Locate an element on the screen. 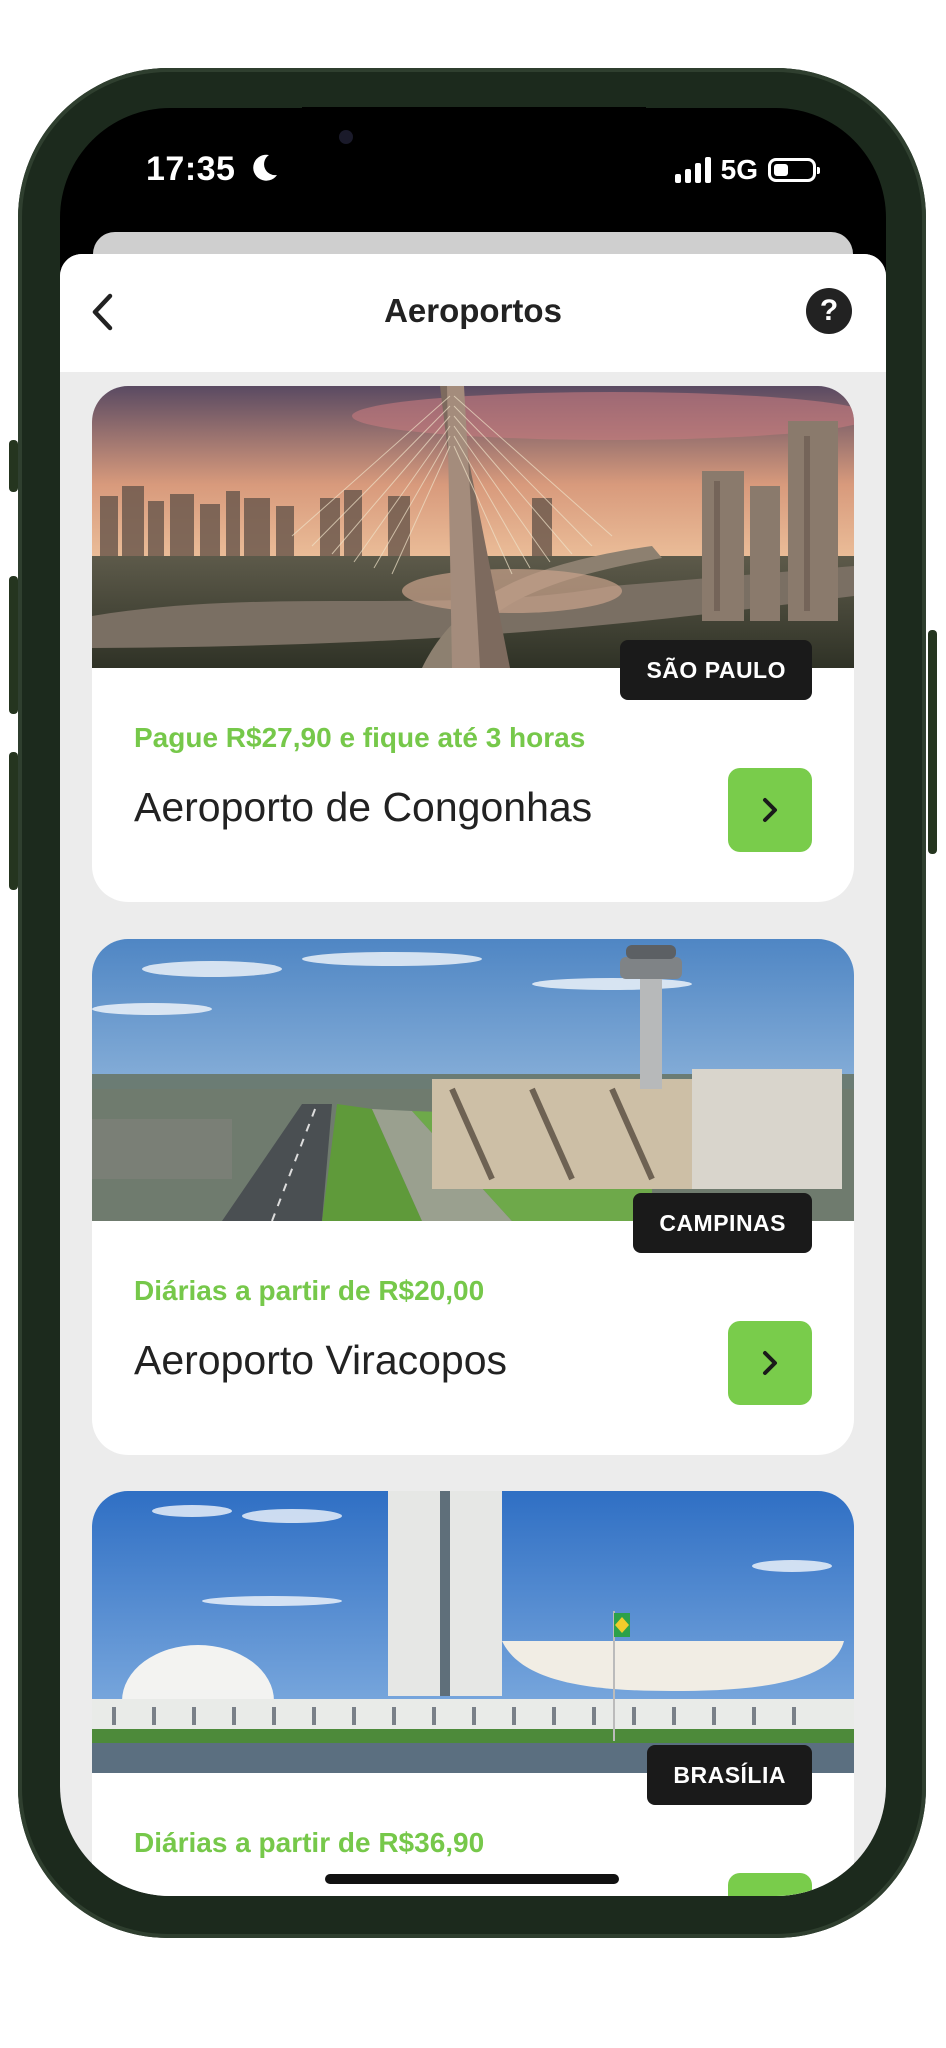  price-promo: Diárias a partir de R$36,90 is located at coordinates (309, 1842).